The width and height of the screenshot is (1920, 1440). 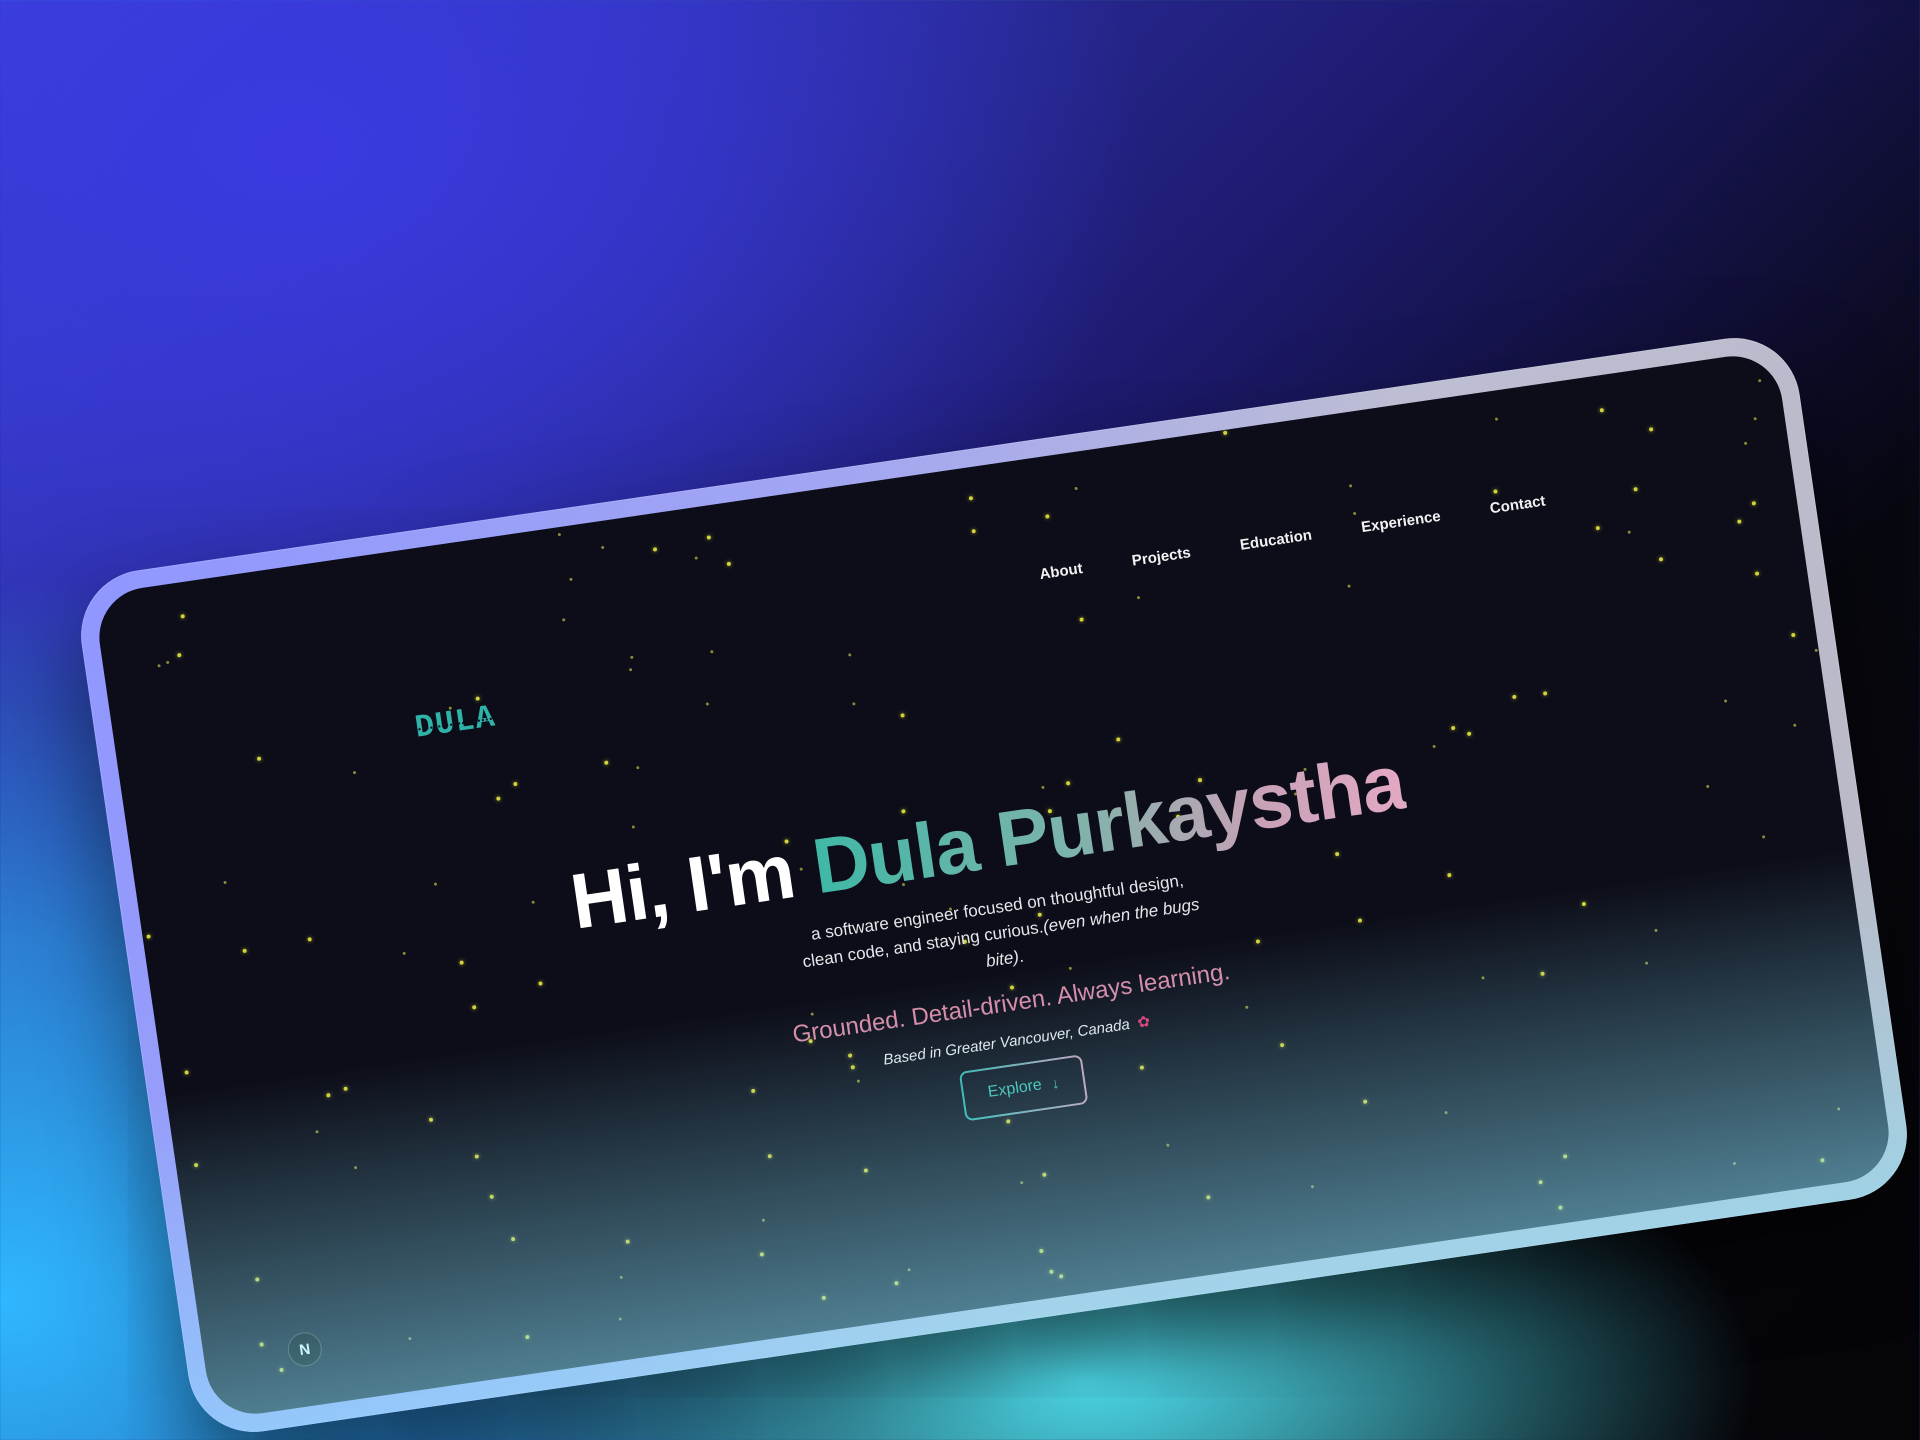 What do you see at coordinates (1401, 522) in the screenshot?
I see `nav-experience: Experience` at bounding box center [1401, 522].